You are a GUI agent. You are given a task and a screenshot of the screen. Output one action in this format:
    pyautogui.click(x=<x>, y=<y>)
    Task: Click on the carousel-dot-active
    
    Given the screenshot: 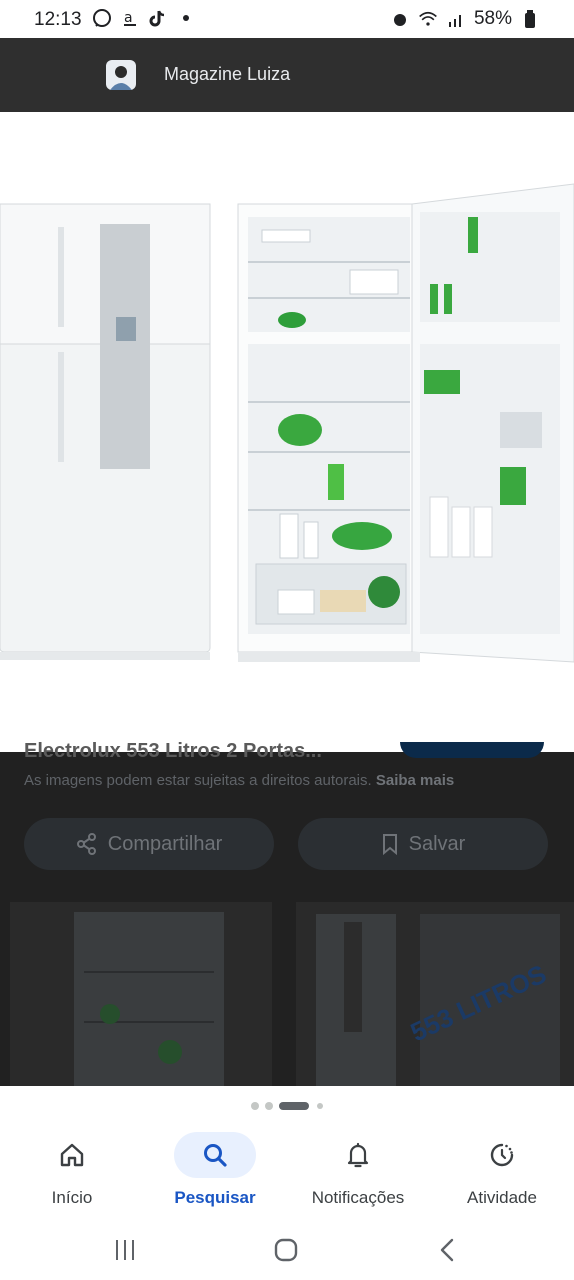 What is the action you would take?
    pyautogui.click(x=294, y=1106)
    